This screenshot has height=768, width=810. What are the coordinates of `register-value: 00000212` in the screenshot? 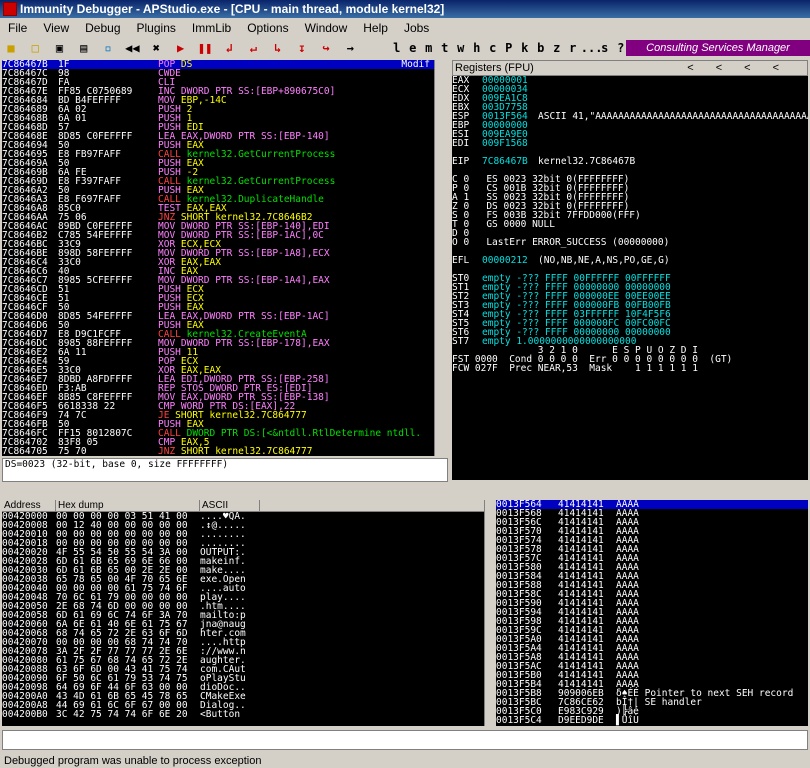 It's located at (505, 260).